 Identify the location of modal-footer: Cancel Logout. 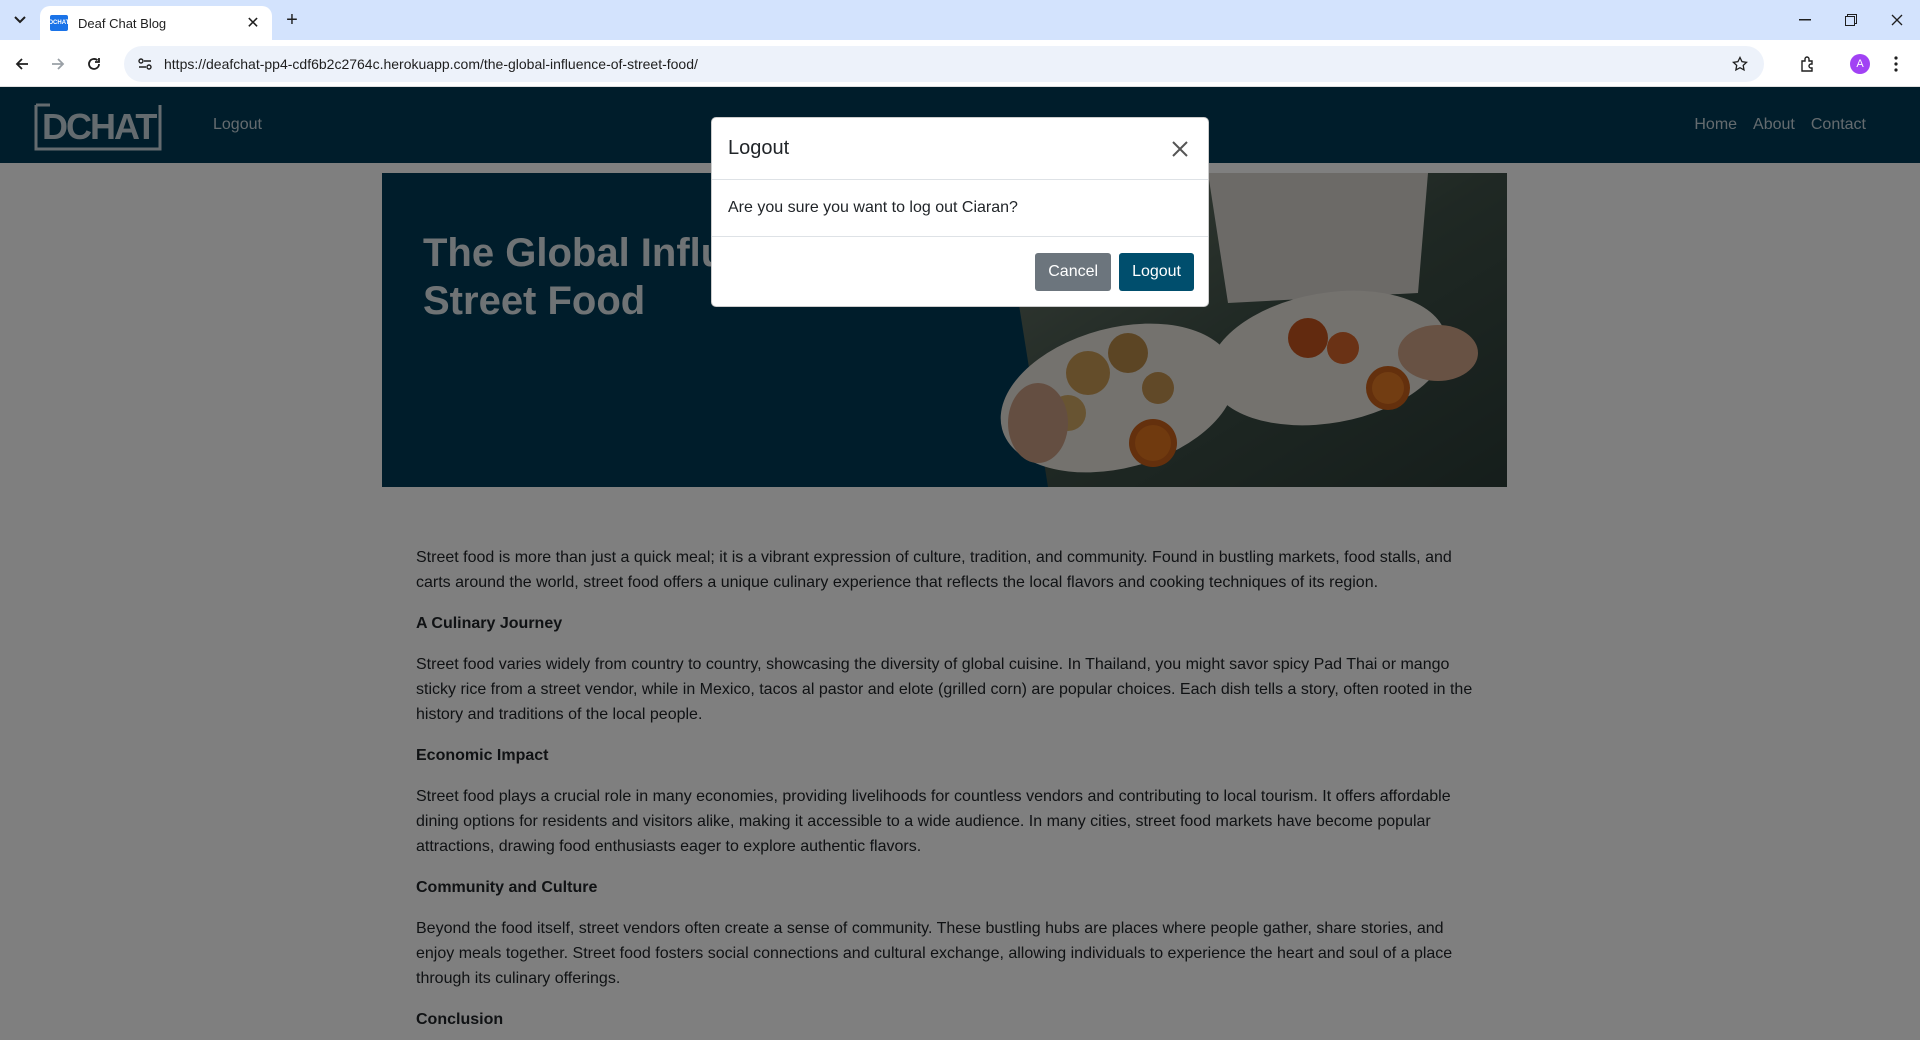
(960, 272).